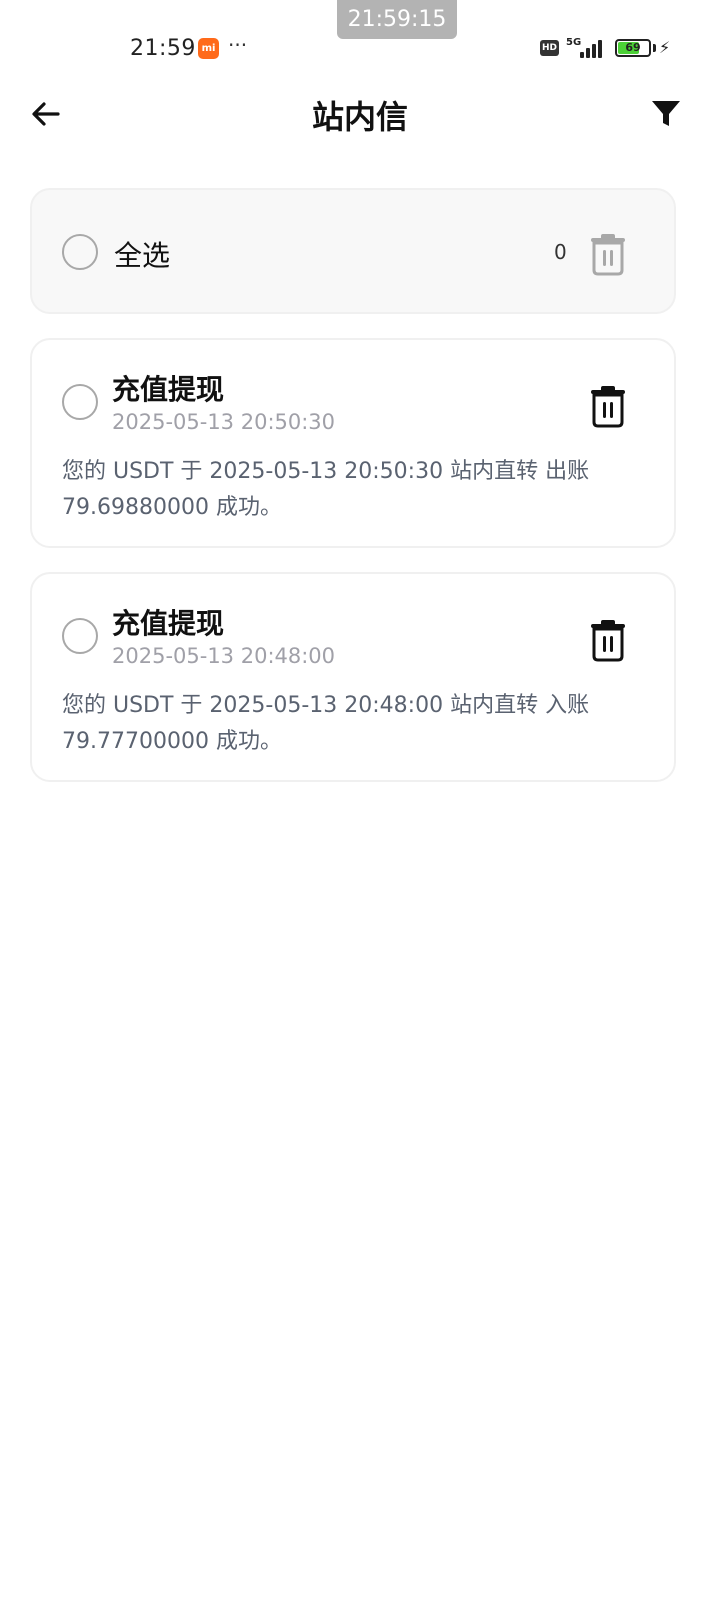 This screenshot has width=720, height=1600. I want to click on hd-icon: HD, so click(549, 48).